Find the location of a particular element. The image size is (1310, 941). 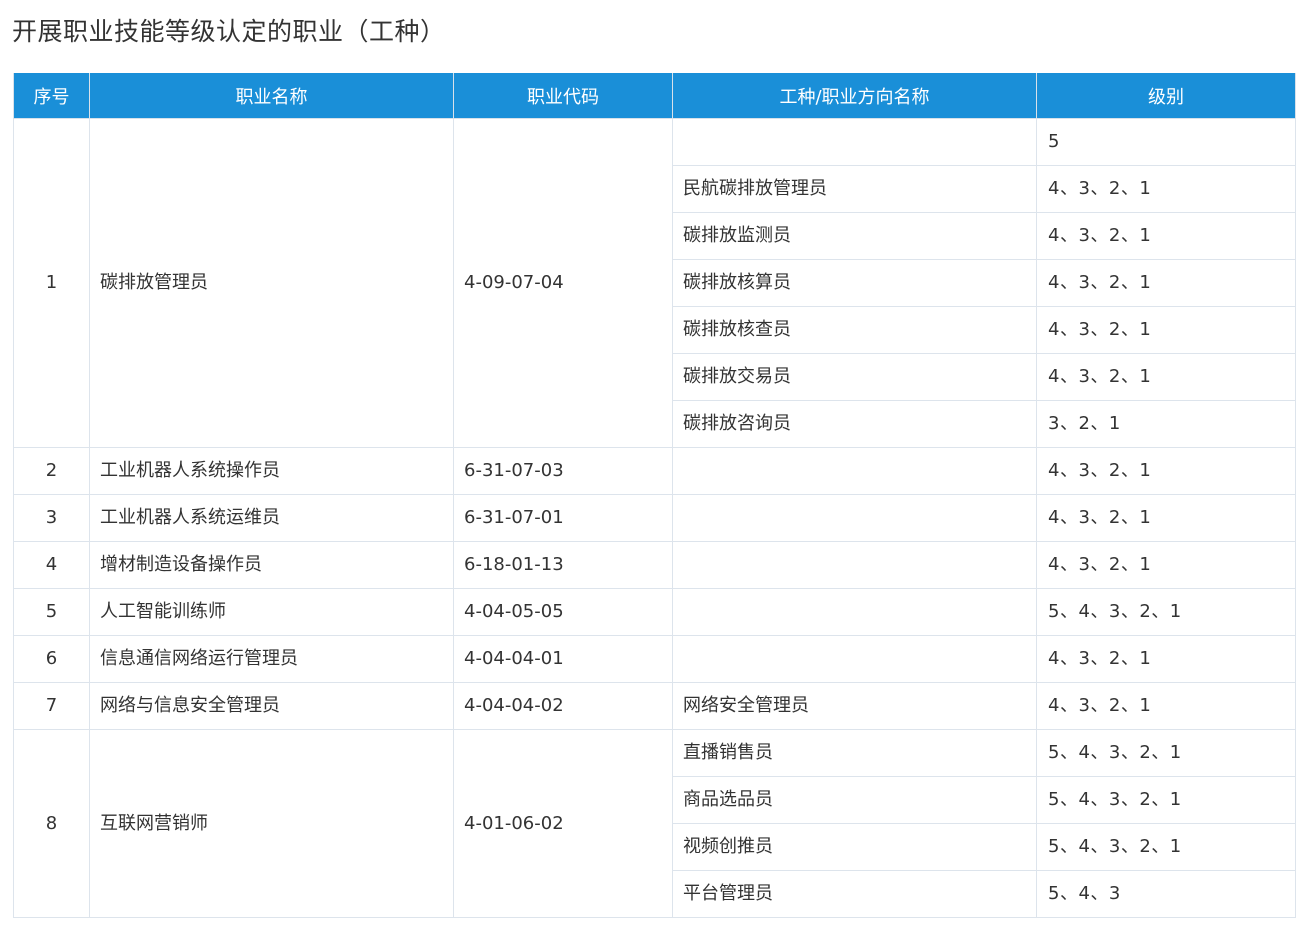

header-occupation-code: 职业代码 is located at coordinates (563, 96).